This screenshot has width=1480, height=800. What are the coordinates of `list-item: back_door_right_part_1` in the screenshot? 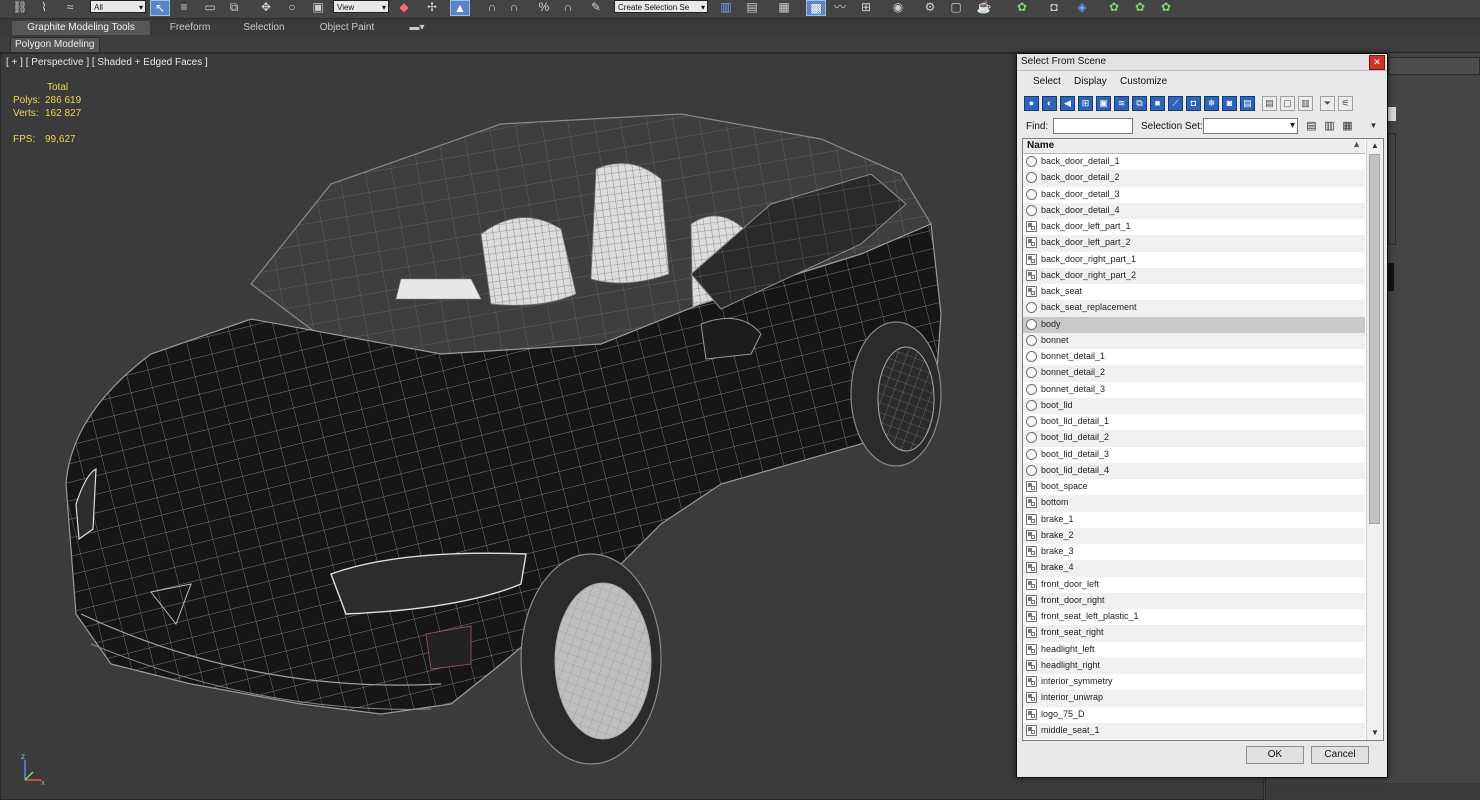 It's located at (1194, 259).